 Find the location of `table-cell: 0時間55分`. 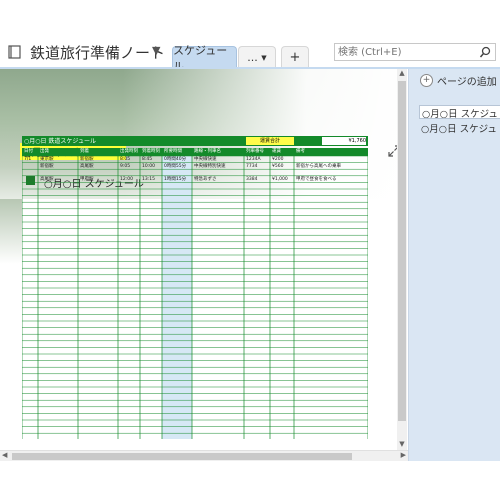

table-cell: 0時間55分 is located at coordinates (175, 167).